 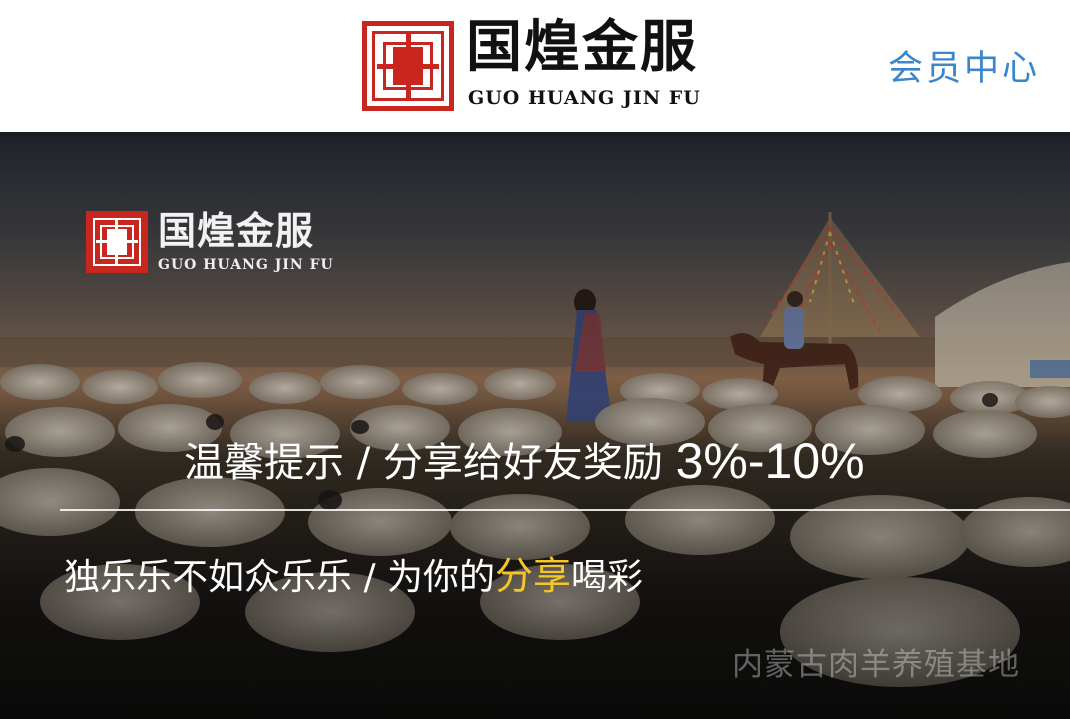 I want to click on brand-seal-logo, so click(x=408, y=66).